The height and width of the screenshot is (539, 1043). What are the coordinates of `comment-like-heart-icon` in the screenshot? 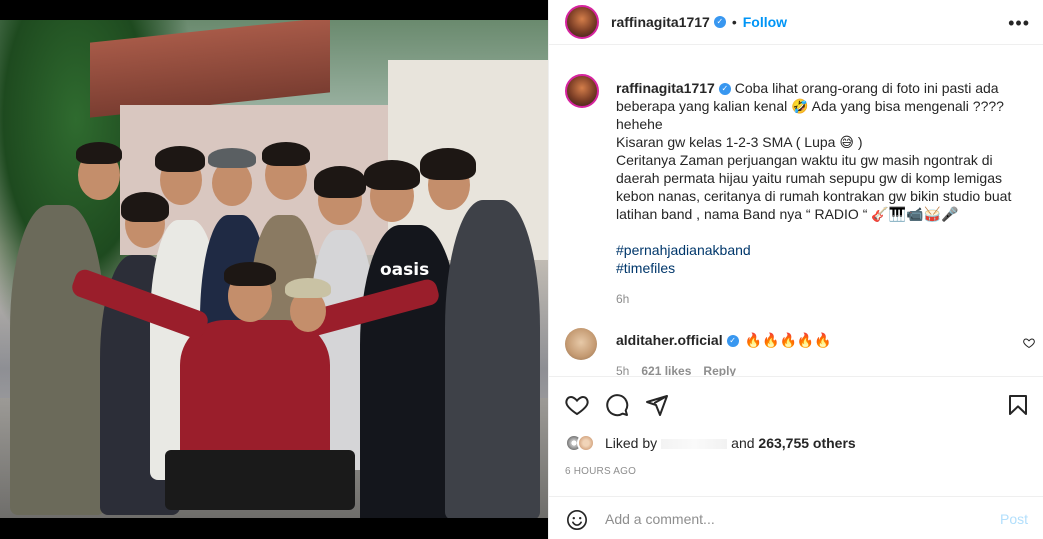 It's located at (1029, 343).